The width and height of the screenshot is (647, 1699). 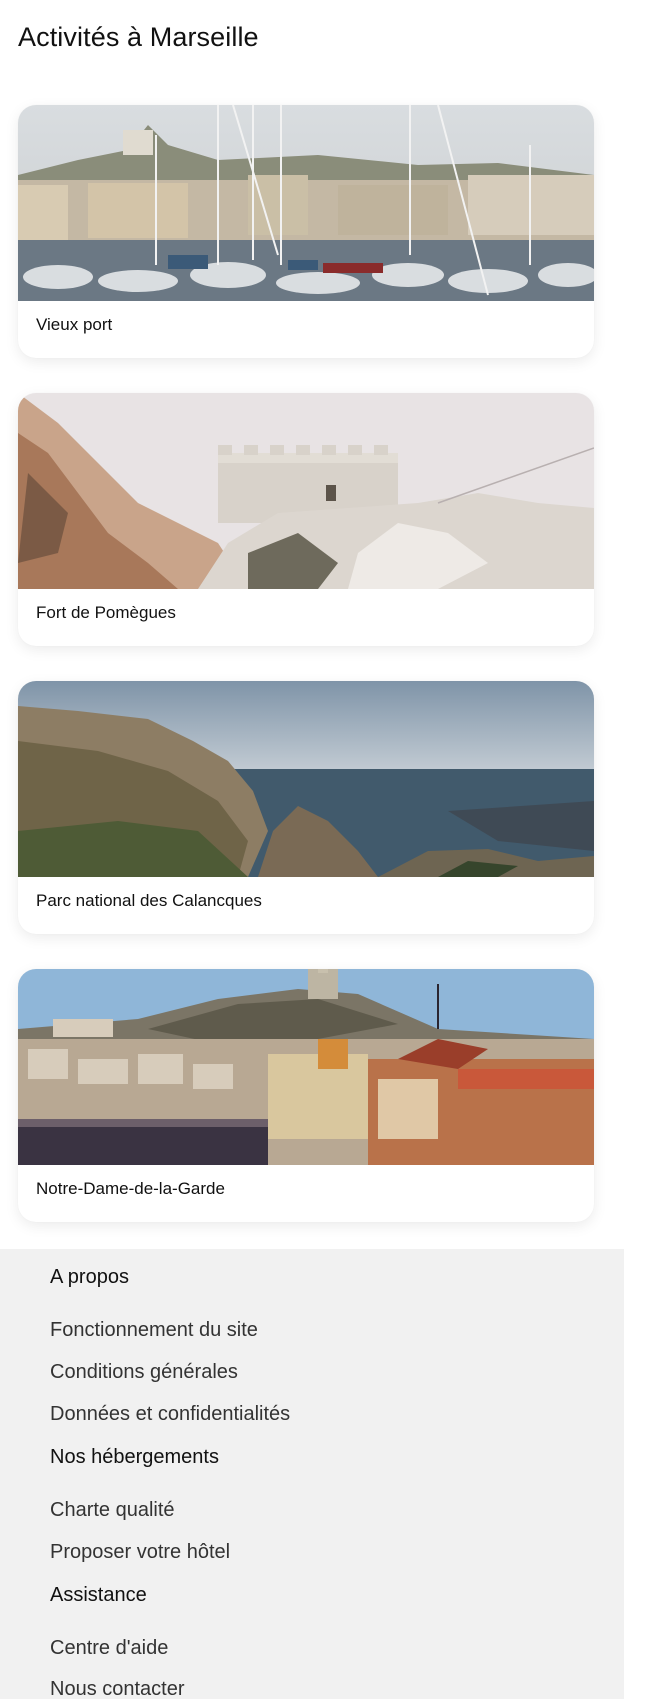 I want to click on footer-link-help-center: Centre d'aide, so click(x=109, y=1648).